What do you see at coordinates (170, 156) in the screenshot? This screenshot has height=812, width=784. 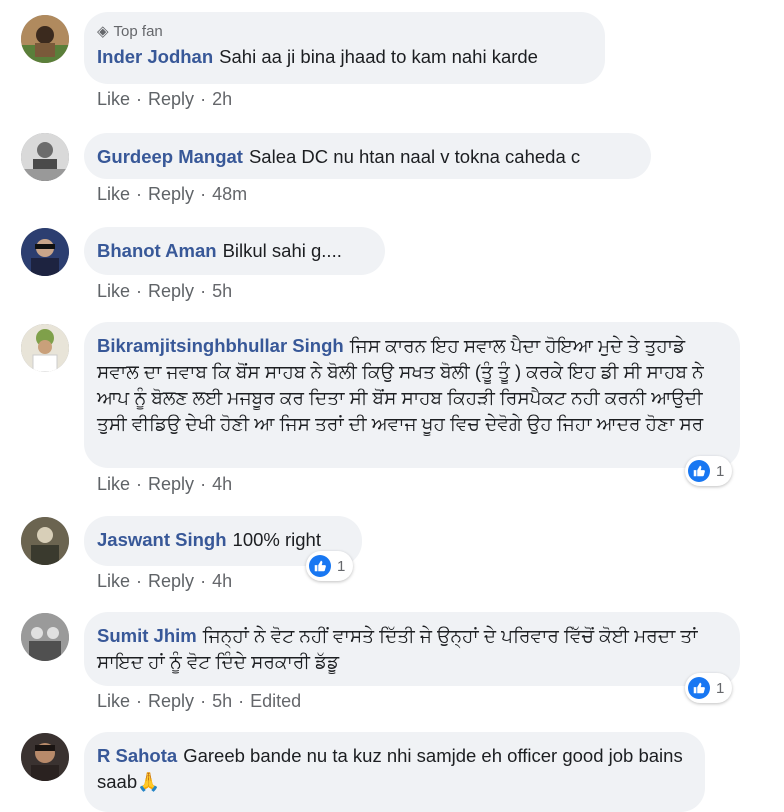 I see `commenter-name: Gurdeep Mangat` at bounding box center [170, 156].